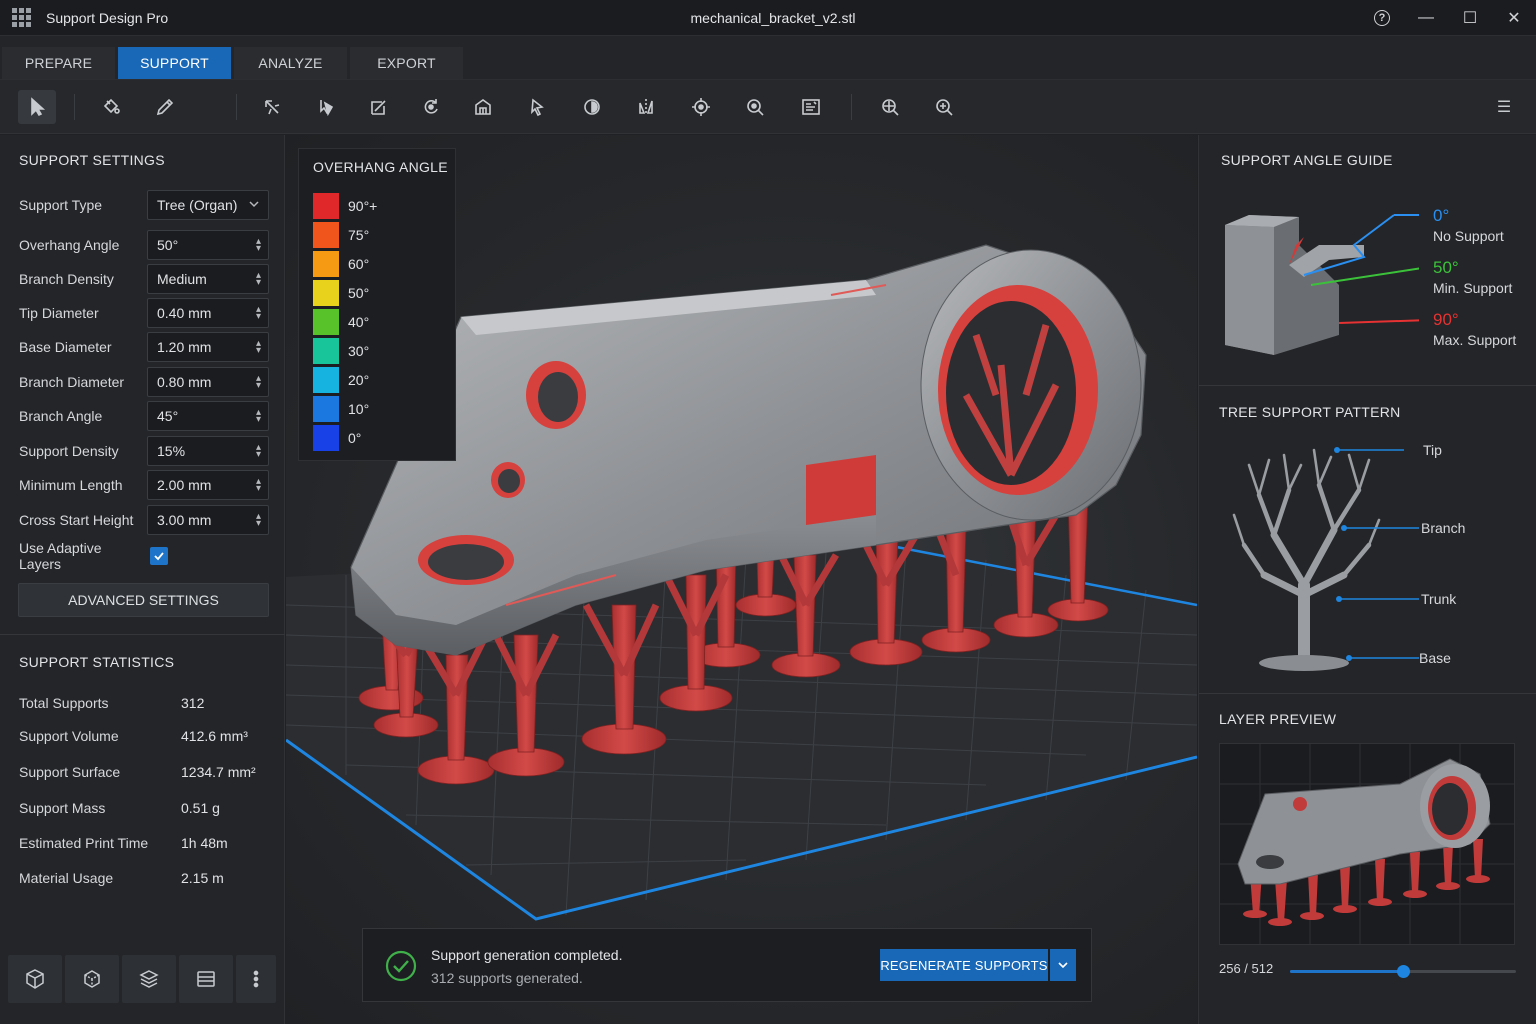 The width and height of the screenshot is (1536, 1024). I want to click on legend-item: 90°+, so click(378, 206).